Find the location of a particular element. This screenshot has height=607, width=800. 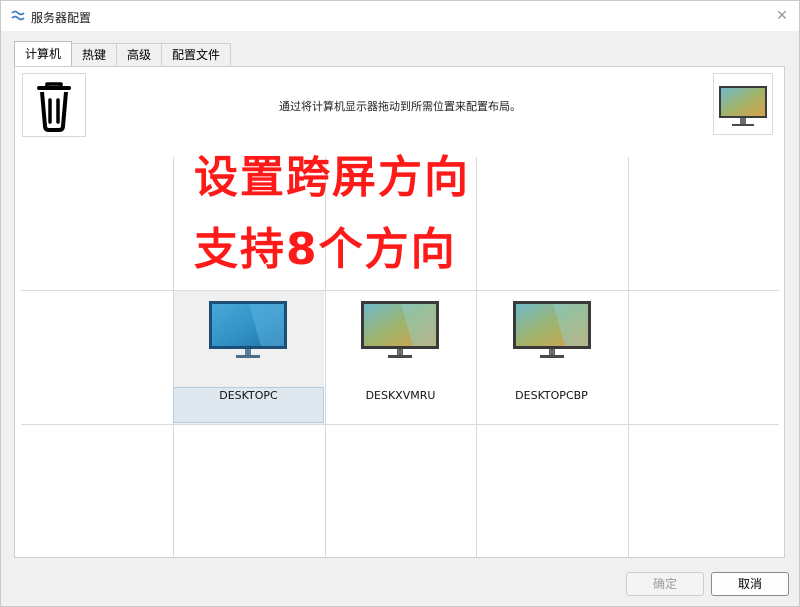

close-button: ✕ is located at coordinates (782, 16).